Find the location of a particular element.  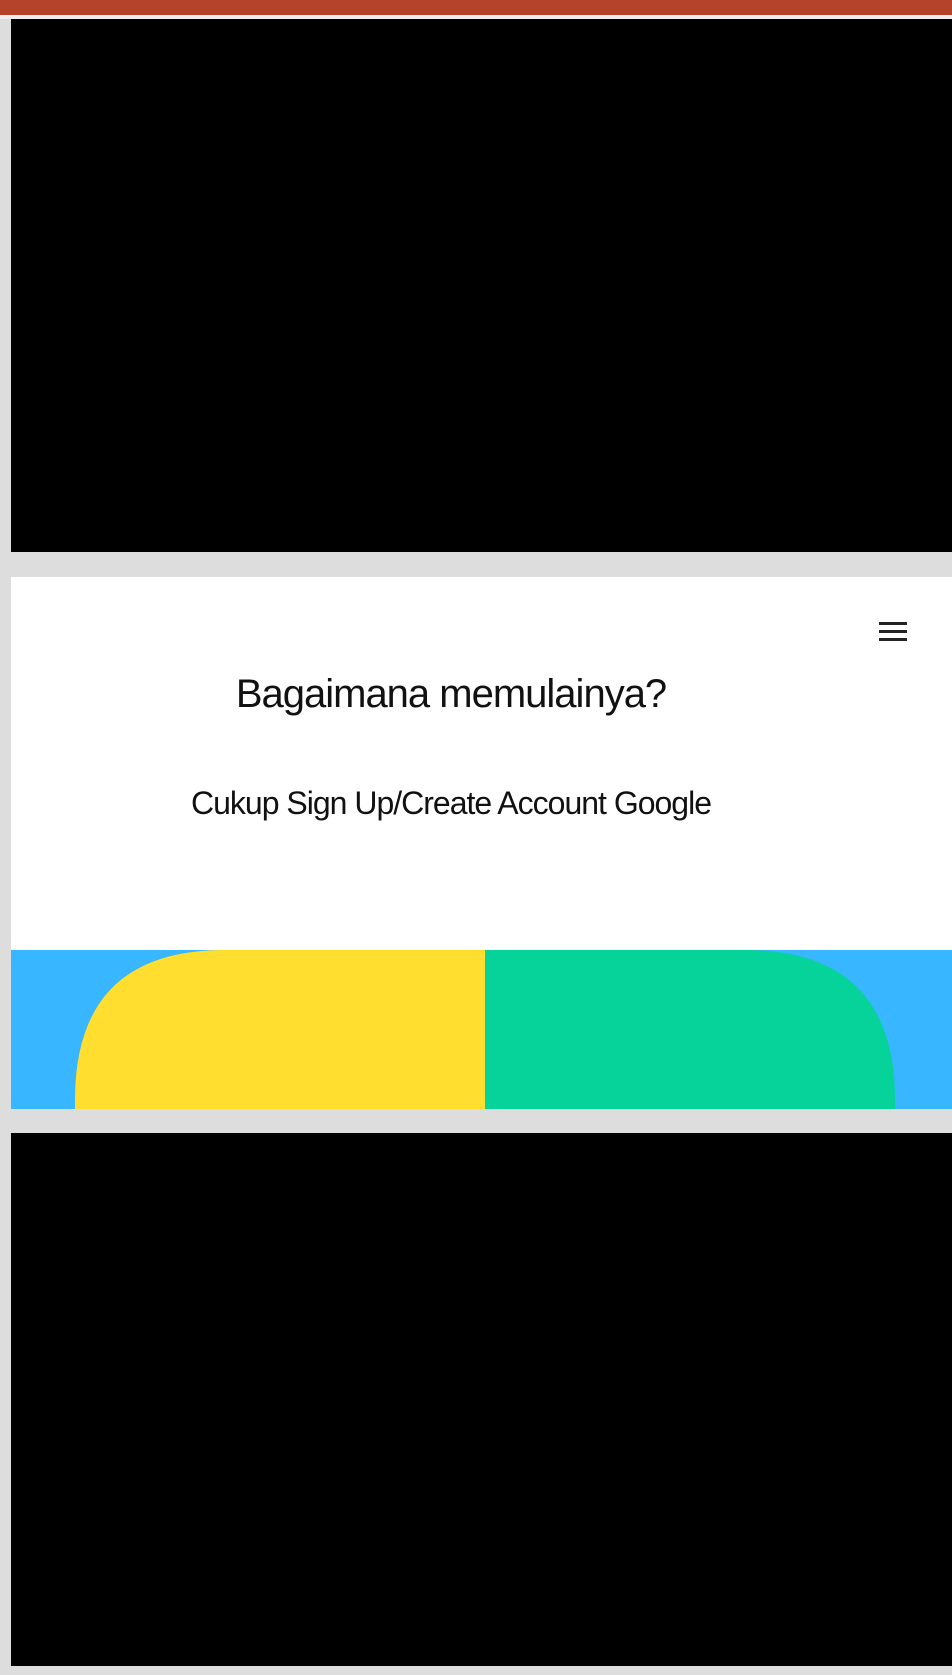

slide-title: Bagaimana memulainya? is located at coordinates (451, 694).